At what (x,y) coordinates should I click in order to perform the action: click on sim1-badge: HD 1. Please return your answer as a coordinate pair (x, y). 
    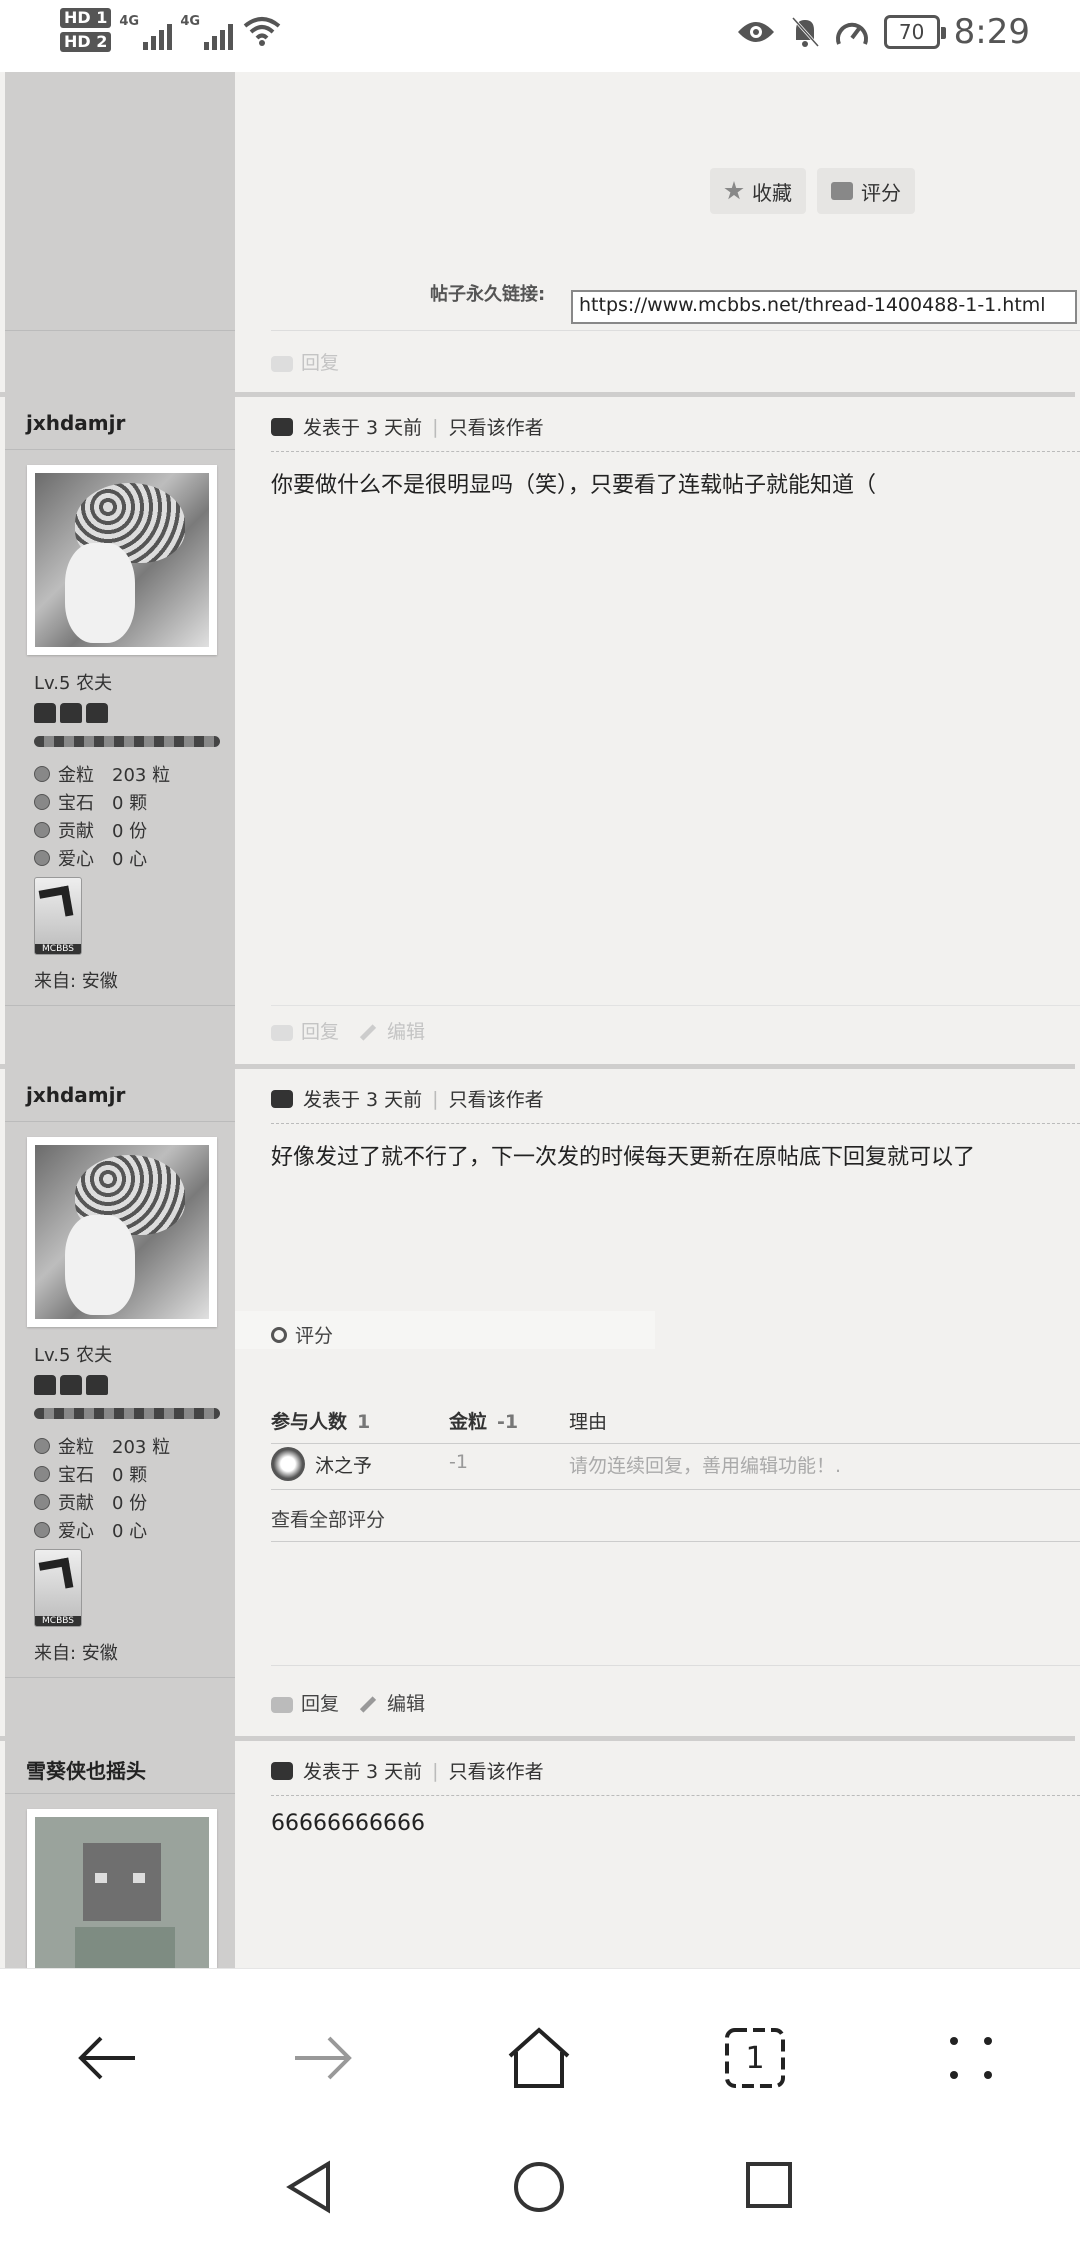
    Looking at the image, I should click on (86, 18).